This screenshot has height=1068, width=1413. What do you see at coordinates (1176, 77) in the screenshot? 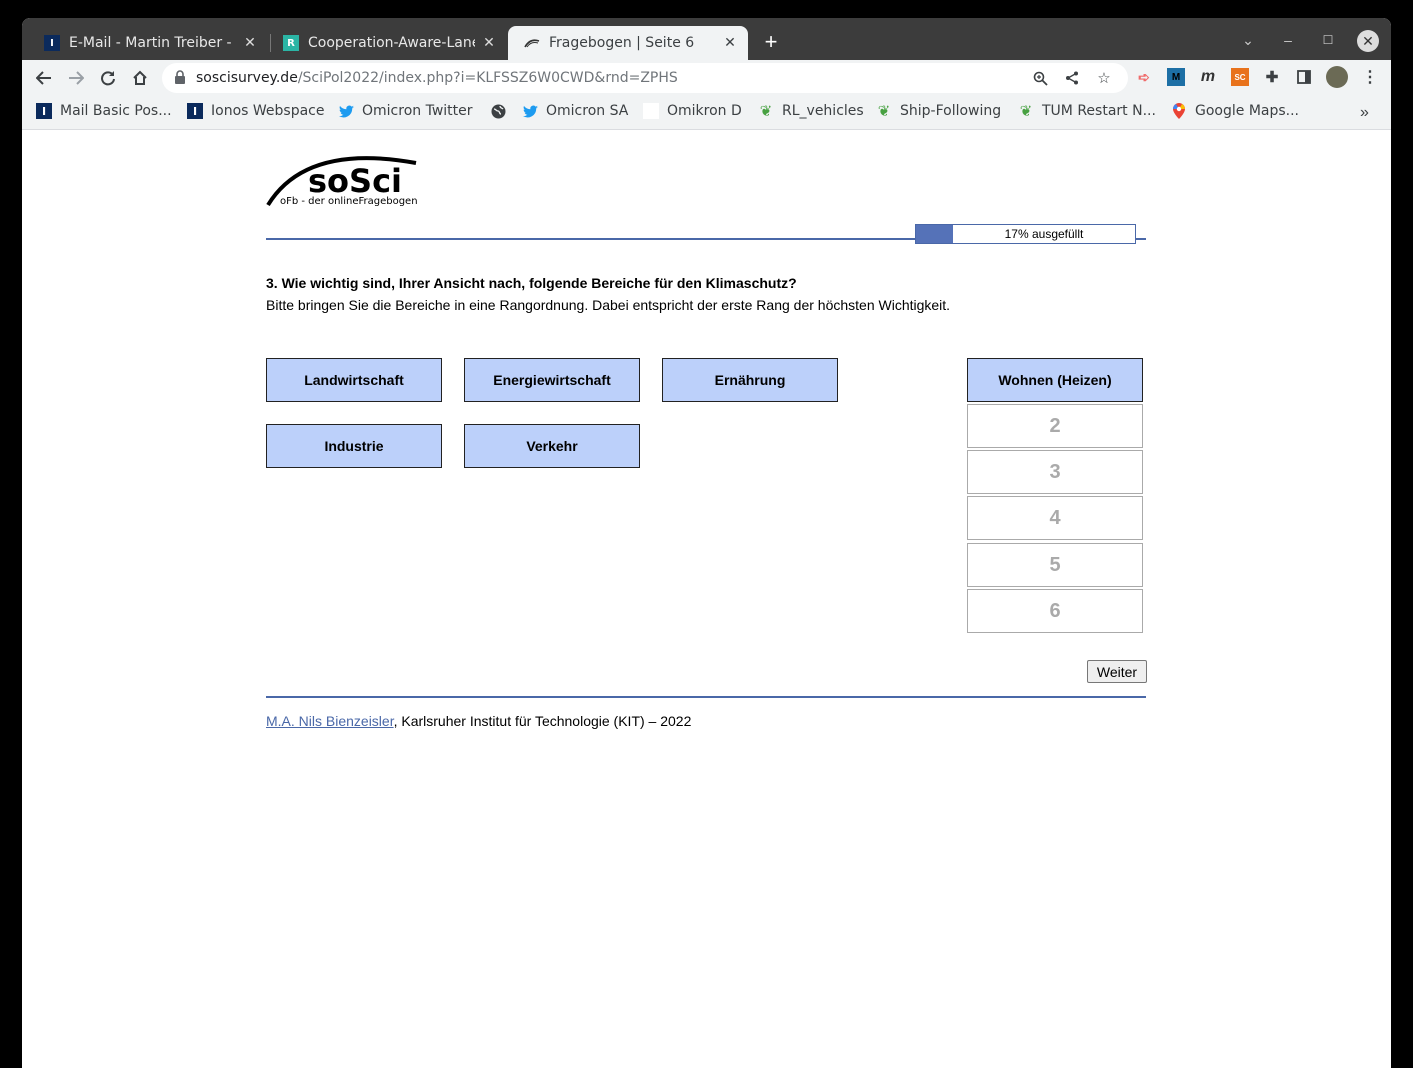
I see `extension-m-icon: M` at bounding box center [1176, 77].